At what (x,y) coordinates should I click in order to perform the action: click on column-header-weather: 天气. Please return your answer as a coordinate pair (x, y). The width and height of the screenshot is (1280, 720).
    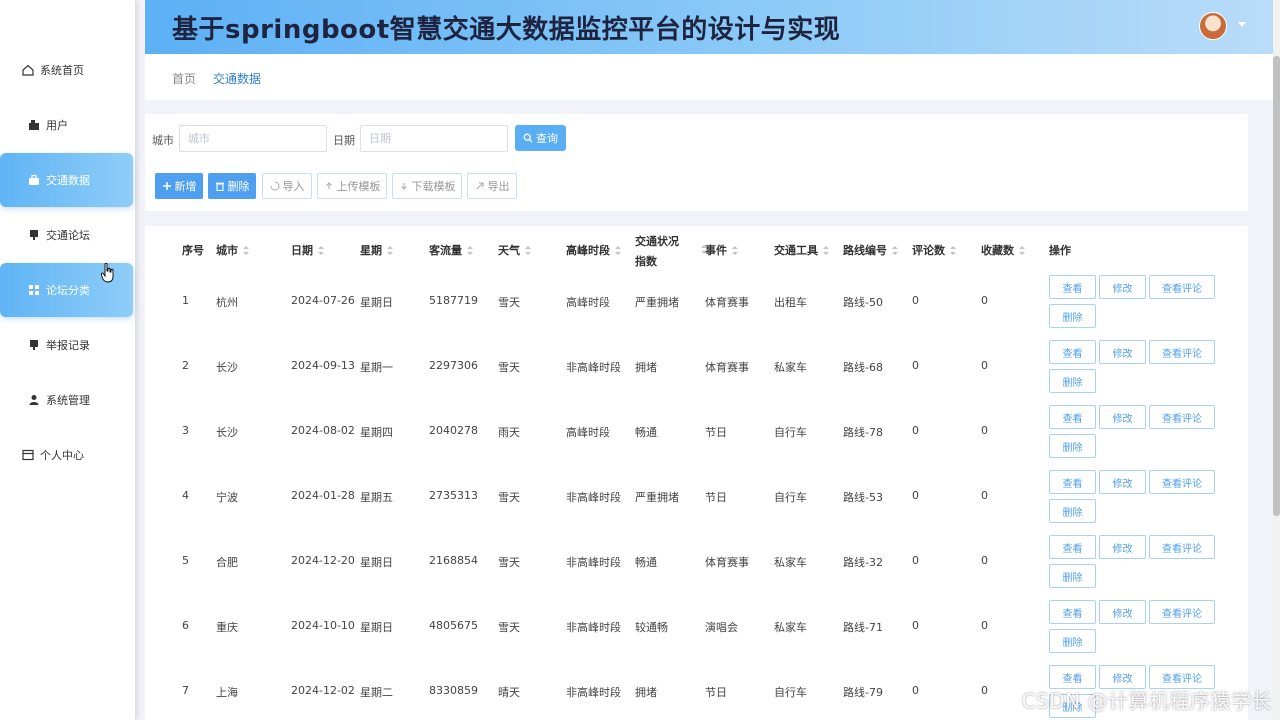
    Looking at the image, I should click on (514, 250).